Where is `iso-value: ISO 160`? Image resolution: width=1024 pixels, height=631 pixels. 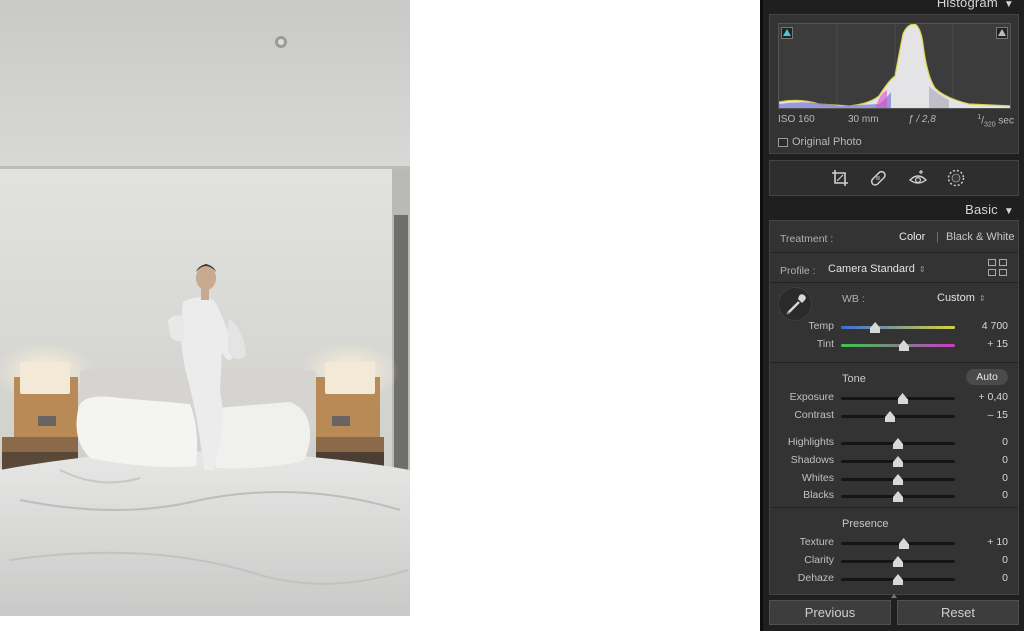 iso-value: ISO 160 is located at coordinates (796, 119).